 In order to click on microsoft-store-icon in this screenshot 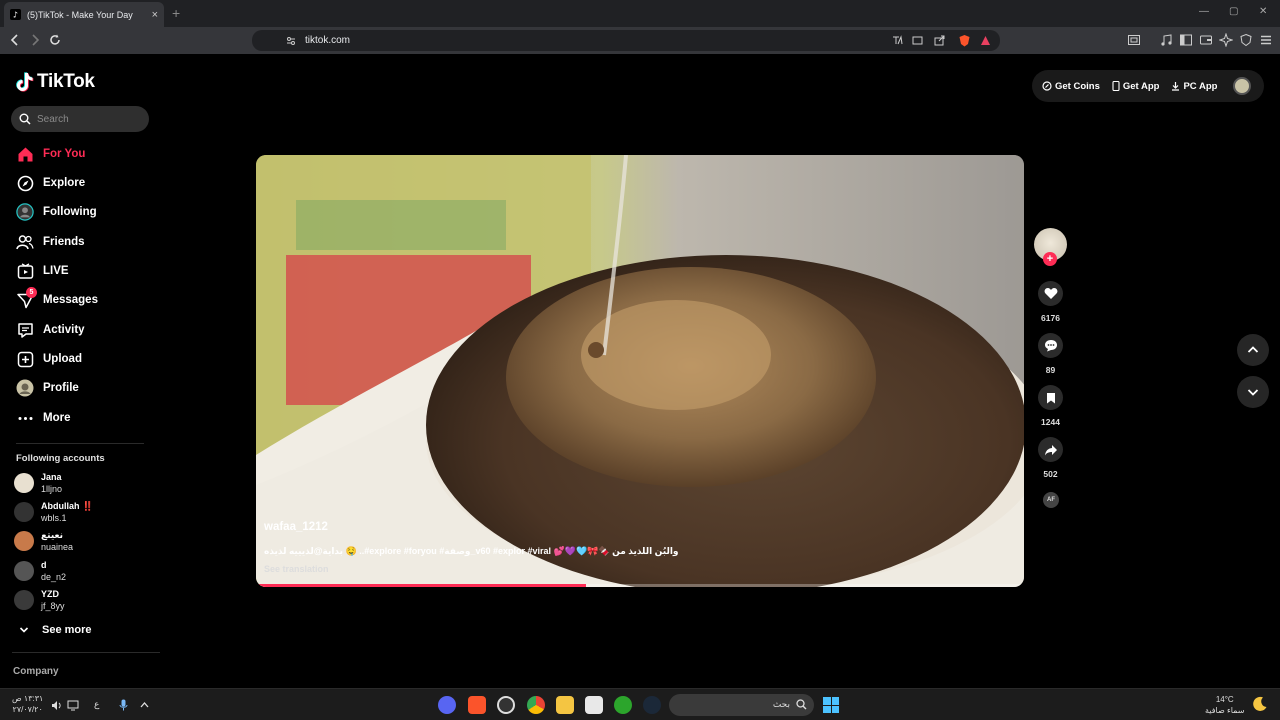, I will do `click(594, 705)`.